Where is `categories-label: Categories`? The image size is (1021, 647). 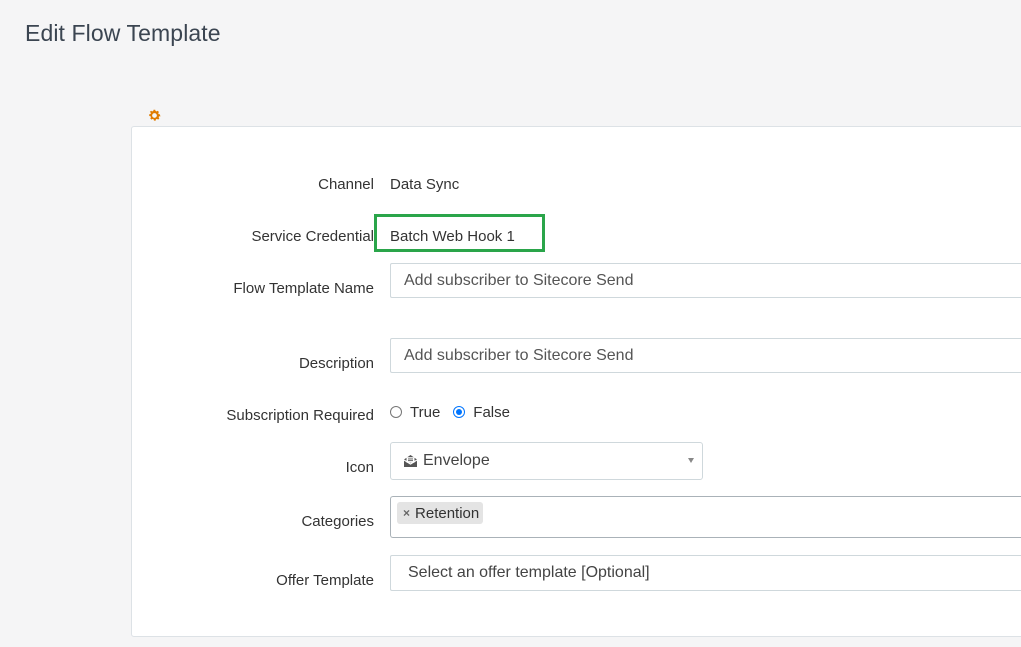 categories-label: Categories is located at coordinates (337, 521).